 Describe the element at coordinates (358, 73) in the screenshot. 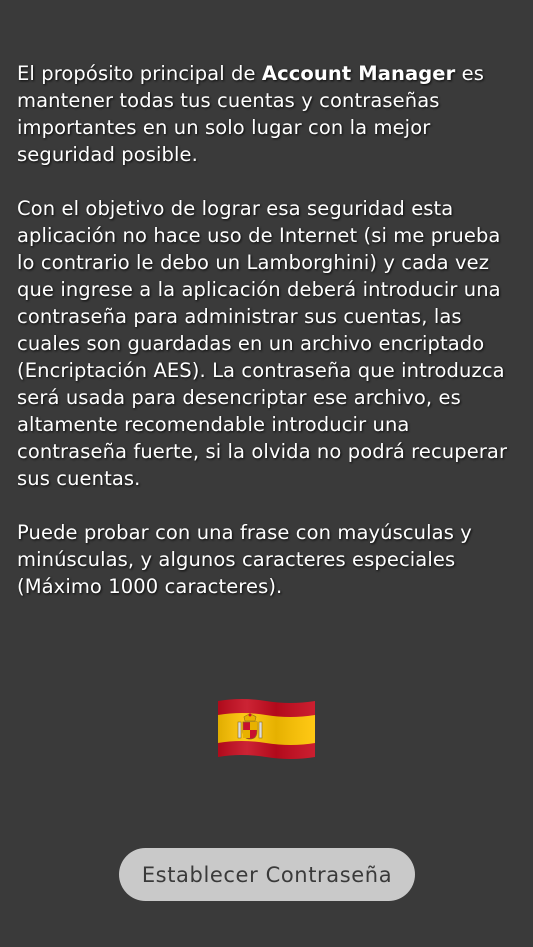

I see `app-name: Account Manager` at that location.